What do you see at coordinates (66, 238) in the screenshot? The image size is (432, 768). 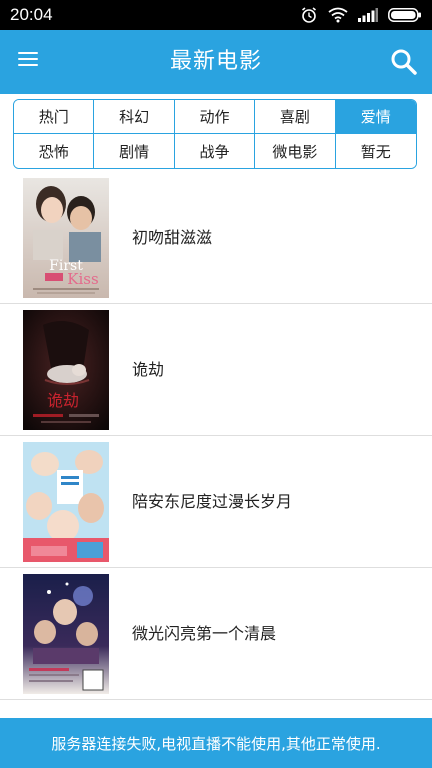 I see `movie-poster: First Kiss` at bounding box center [66, 238].